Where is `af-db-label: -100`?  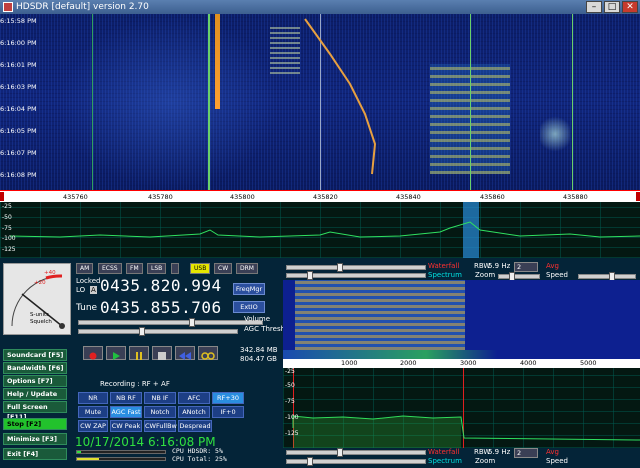
af-db-label: -100 is located at coordinates (292, 417).